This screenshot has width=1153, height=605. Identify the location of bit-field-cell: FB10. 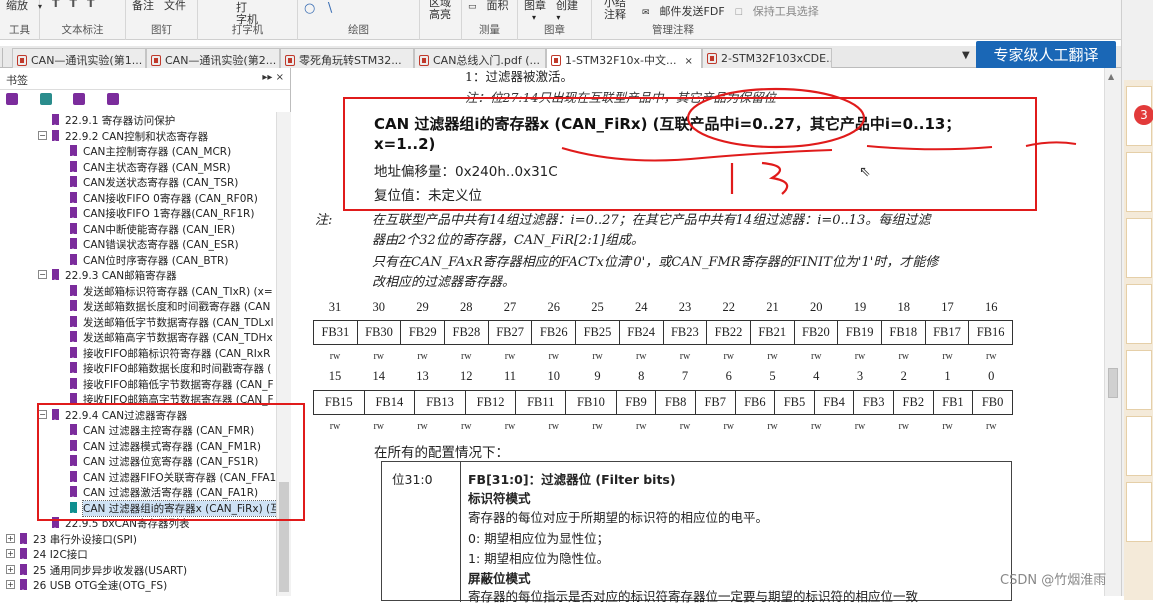
(591, 402).